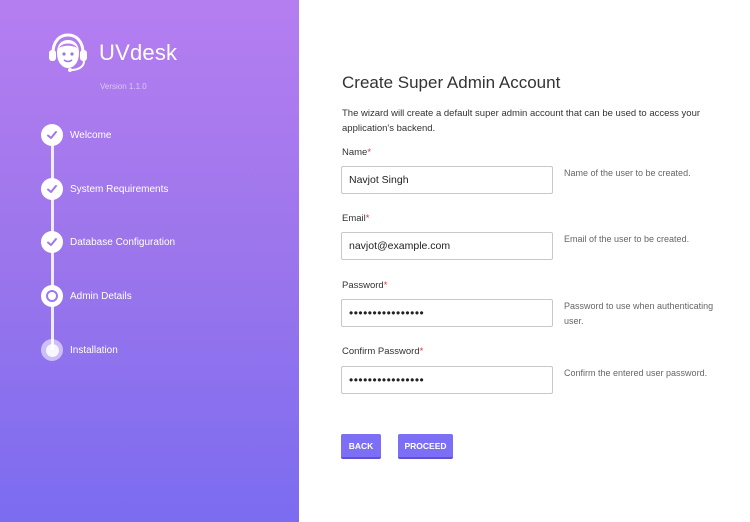 This screenshot has width=750, height=522. What do you see at coordinates (627, 239) in the screenshot?
I see `email-hint: Email of the user to be created.` at bounding box center [627, 239].